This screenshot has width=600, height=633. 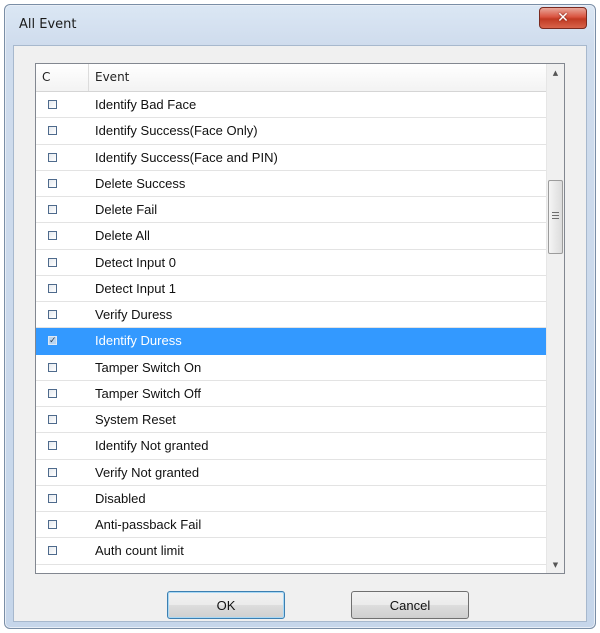 I want to click on chevron-down-icon: ▼, so click(x=555, y=564).